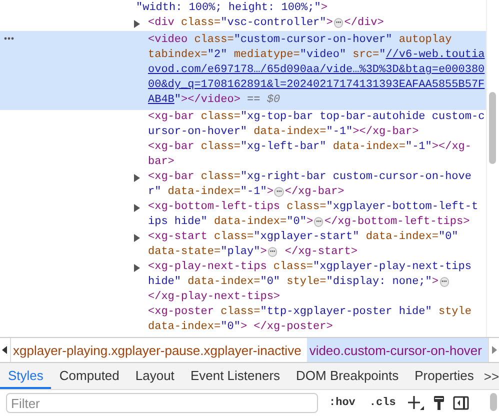 The width and height of the screenshot is (499, 416). Describe the element at coordinates (310, 267) in the screenshot. I see `code-line: <xg-play-next-tips class="xgplayer-play-next-tips` at that location.